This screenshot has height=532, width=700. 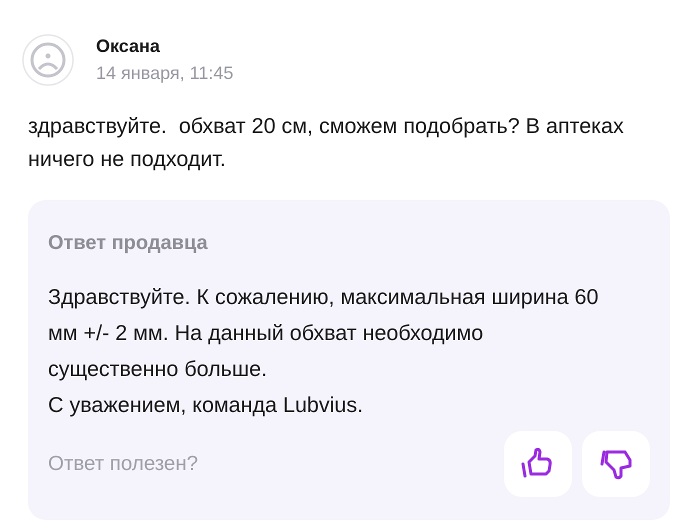 I want to click on author-name: Оксана, so click(x=128, y=46).